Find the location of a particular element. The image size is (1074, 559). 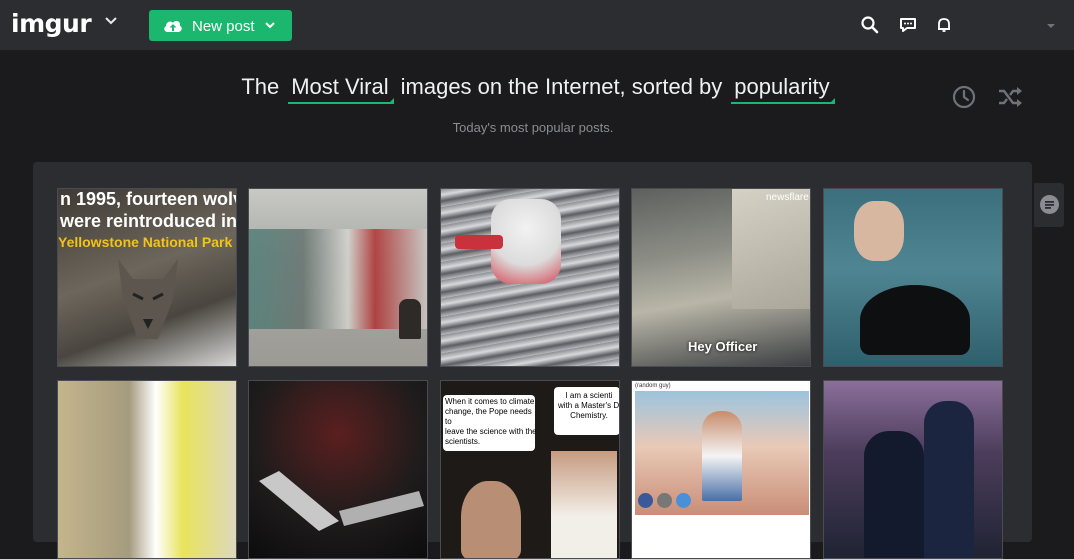

page-subtitle: Today's most popular posts. is located at coordinates (533, 127).